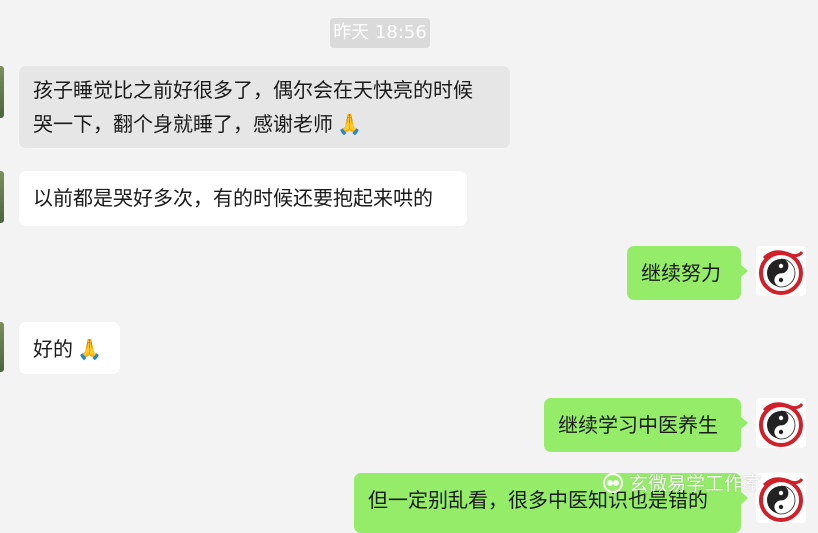  Describe the element at coordinates (638, 425) in the screenshot. I see `message-text: 继续学习中医养生` at that location.